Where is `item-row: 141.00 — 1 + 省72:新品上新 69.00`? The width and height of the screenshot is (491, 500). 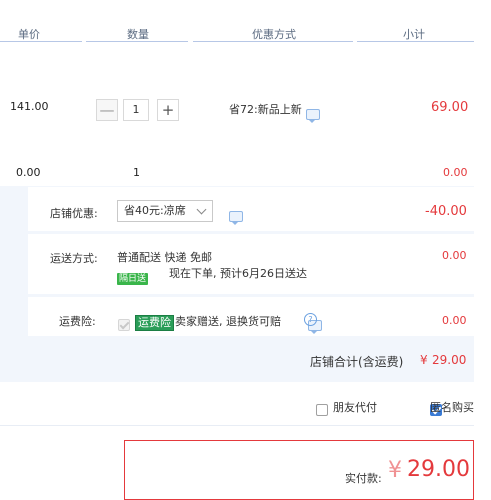
item-row: 141.00 — 1 + 省72:新品上新 69.00 is located at coordinates (237, 116).